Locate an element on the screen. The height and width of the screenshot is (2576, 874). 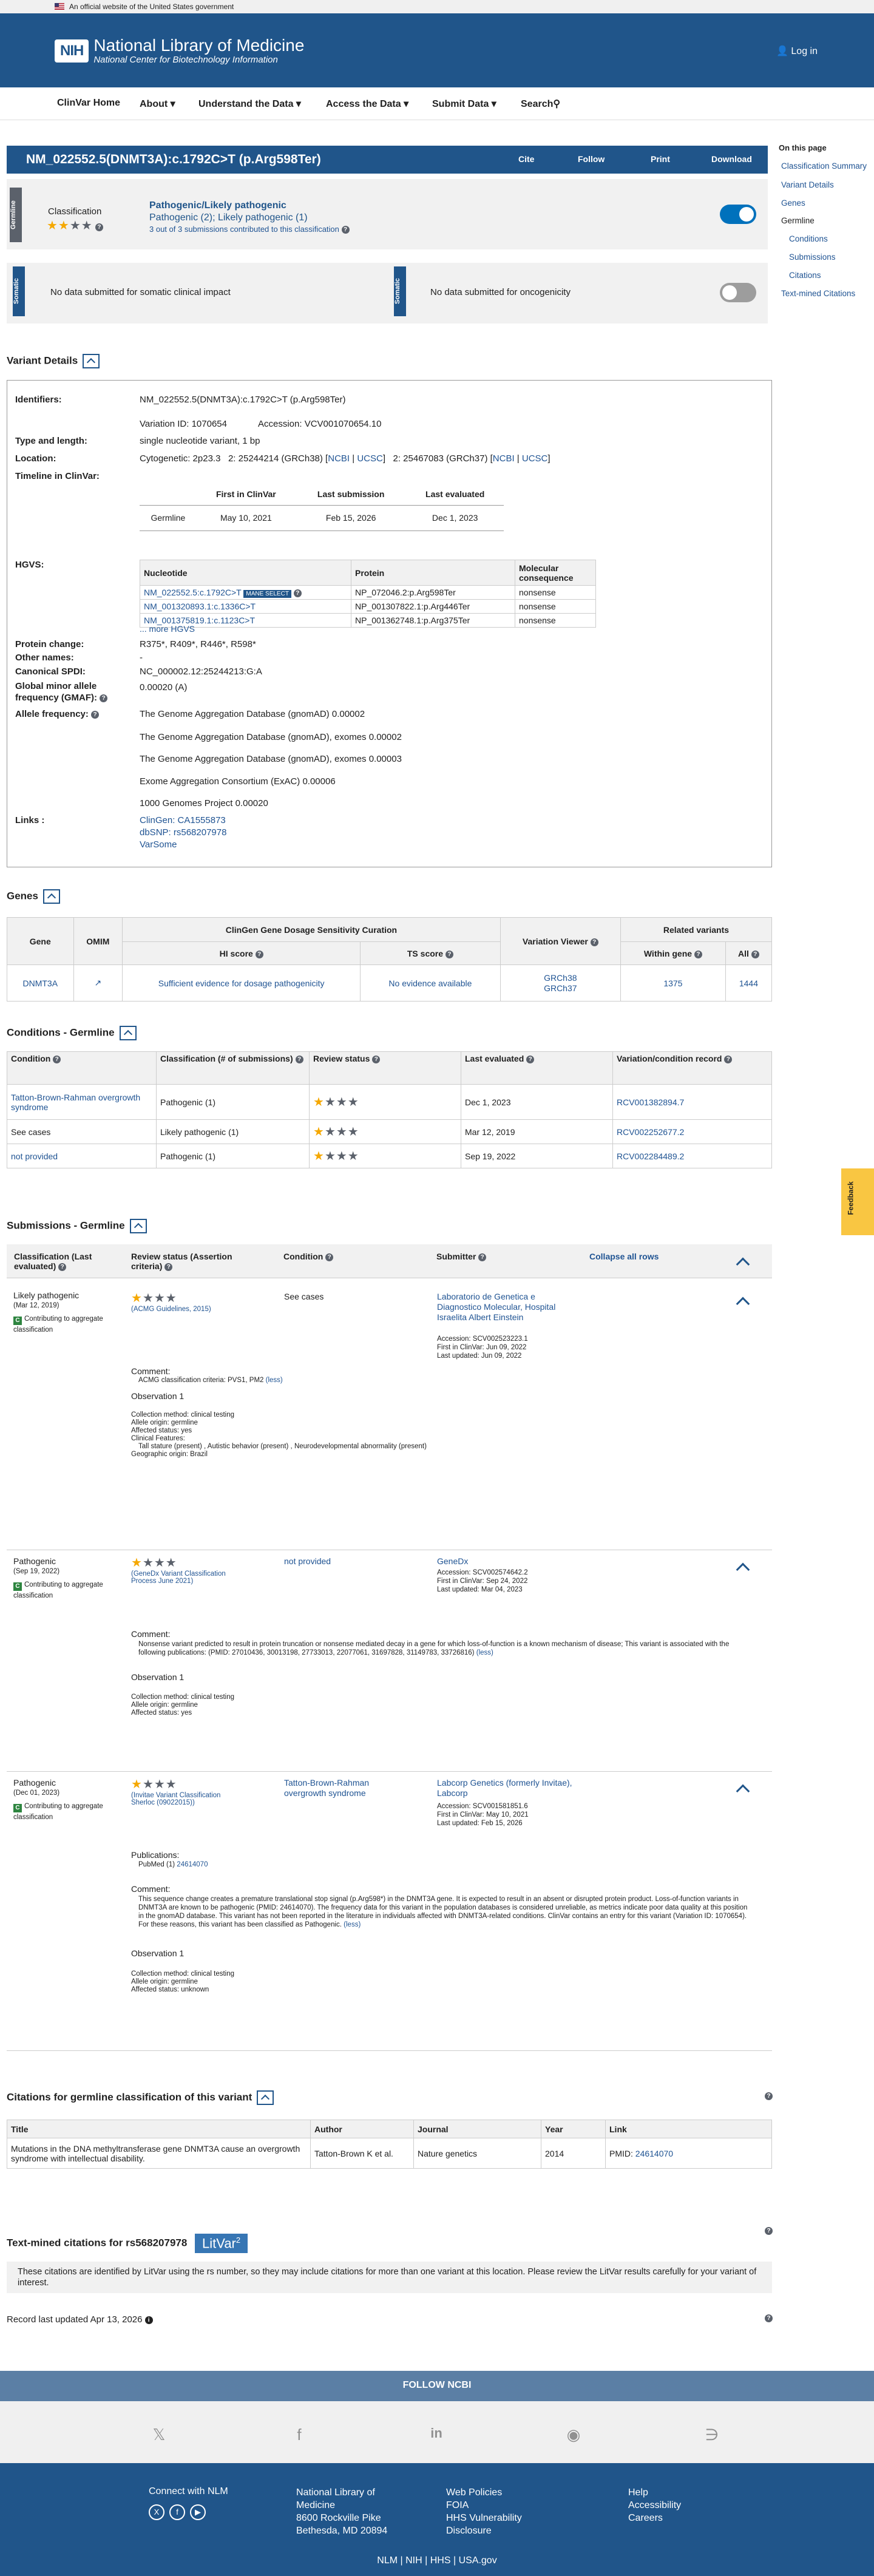
connect-label: Connect with NLM is located at coordinates (188, 2491).